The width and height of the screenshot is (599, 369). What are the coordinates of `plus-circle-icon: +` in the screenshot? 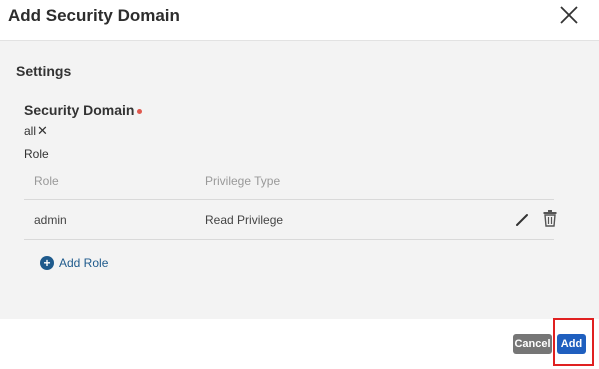 It's located at (47, 263).